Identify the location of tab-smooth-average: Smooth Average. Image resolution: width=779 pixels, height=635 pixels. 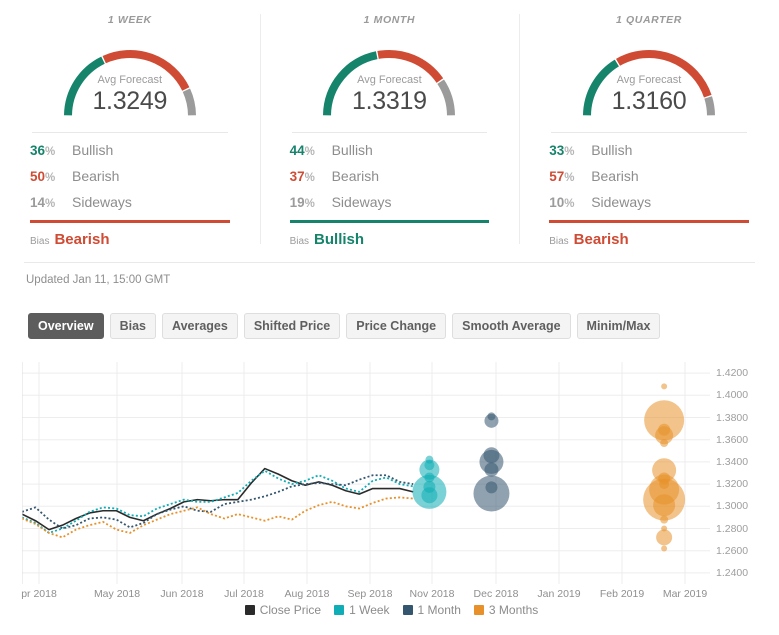
(511, 326).